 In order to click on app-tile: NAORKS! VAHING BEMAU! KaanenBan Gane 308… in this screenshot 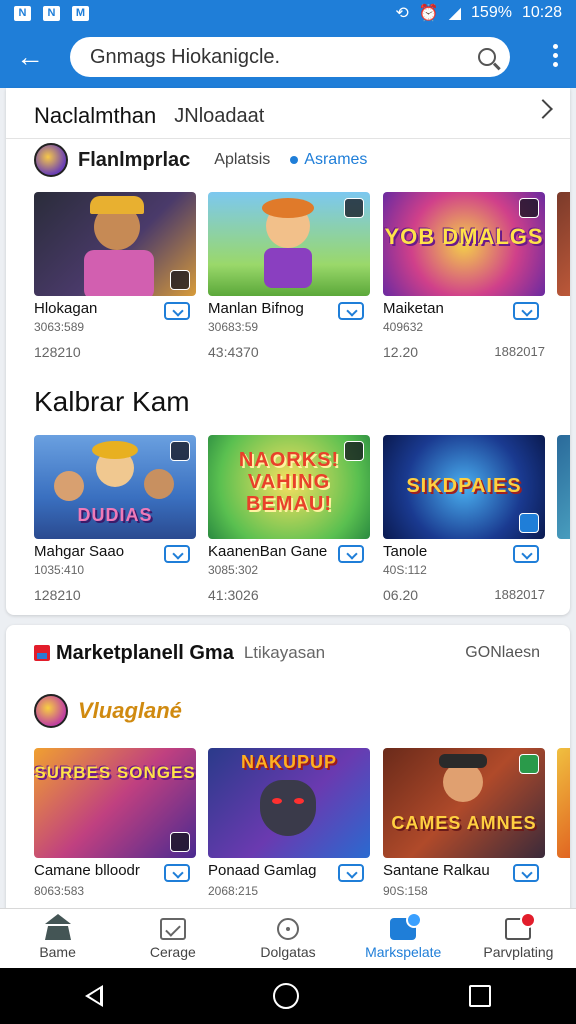, I will do `click(289, 521)`.